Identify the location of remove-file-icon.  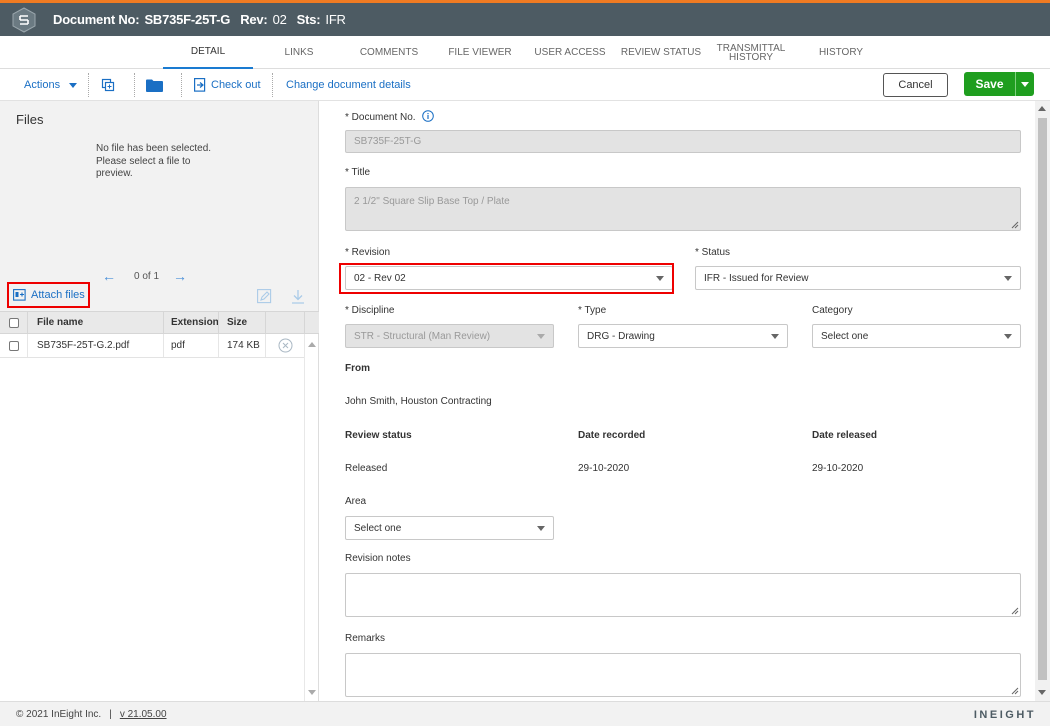
(285, 345).